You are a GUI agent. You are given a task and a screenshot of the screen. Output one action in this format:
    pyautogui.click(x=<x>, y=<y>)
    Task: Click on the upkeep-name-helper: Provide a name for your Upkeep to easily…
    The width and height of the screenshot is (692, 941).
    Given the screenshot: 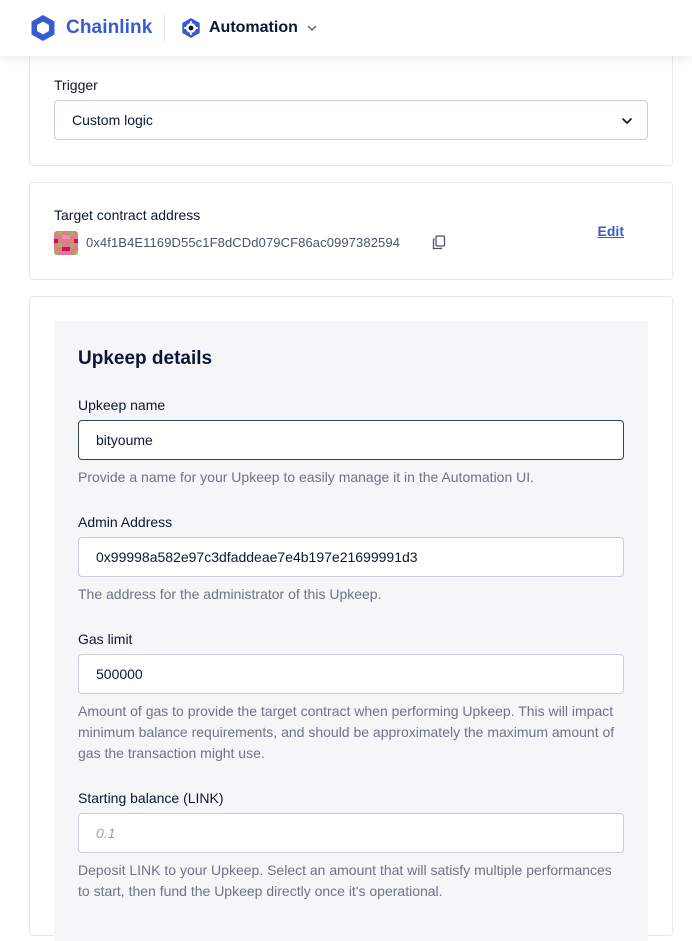 What is the action you would take?
    pyautogui.click(x=306, y=477)
    